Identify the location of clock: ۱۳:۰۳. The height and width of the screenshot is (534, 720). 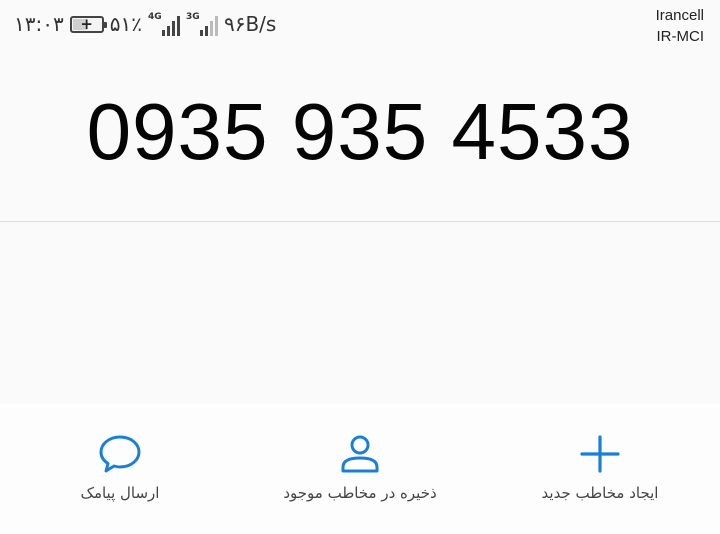
(39, 24).